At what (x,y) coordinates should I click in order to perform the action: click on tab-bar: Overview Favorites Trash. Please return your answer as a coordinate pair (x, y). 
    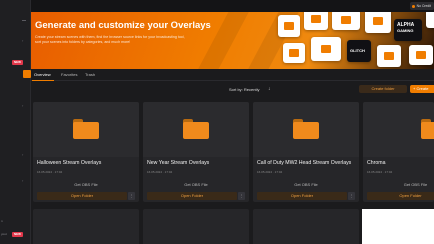
    Looking at the image, I should click on (232, 75).